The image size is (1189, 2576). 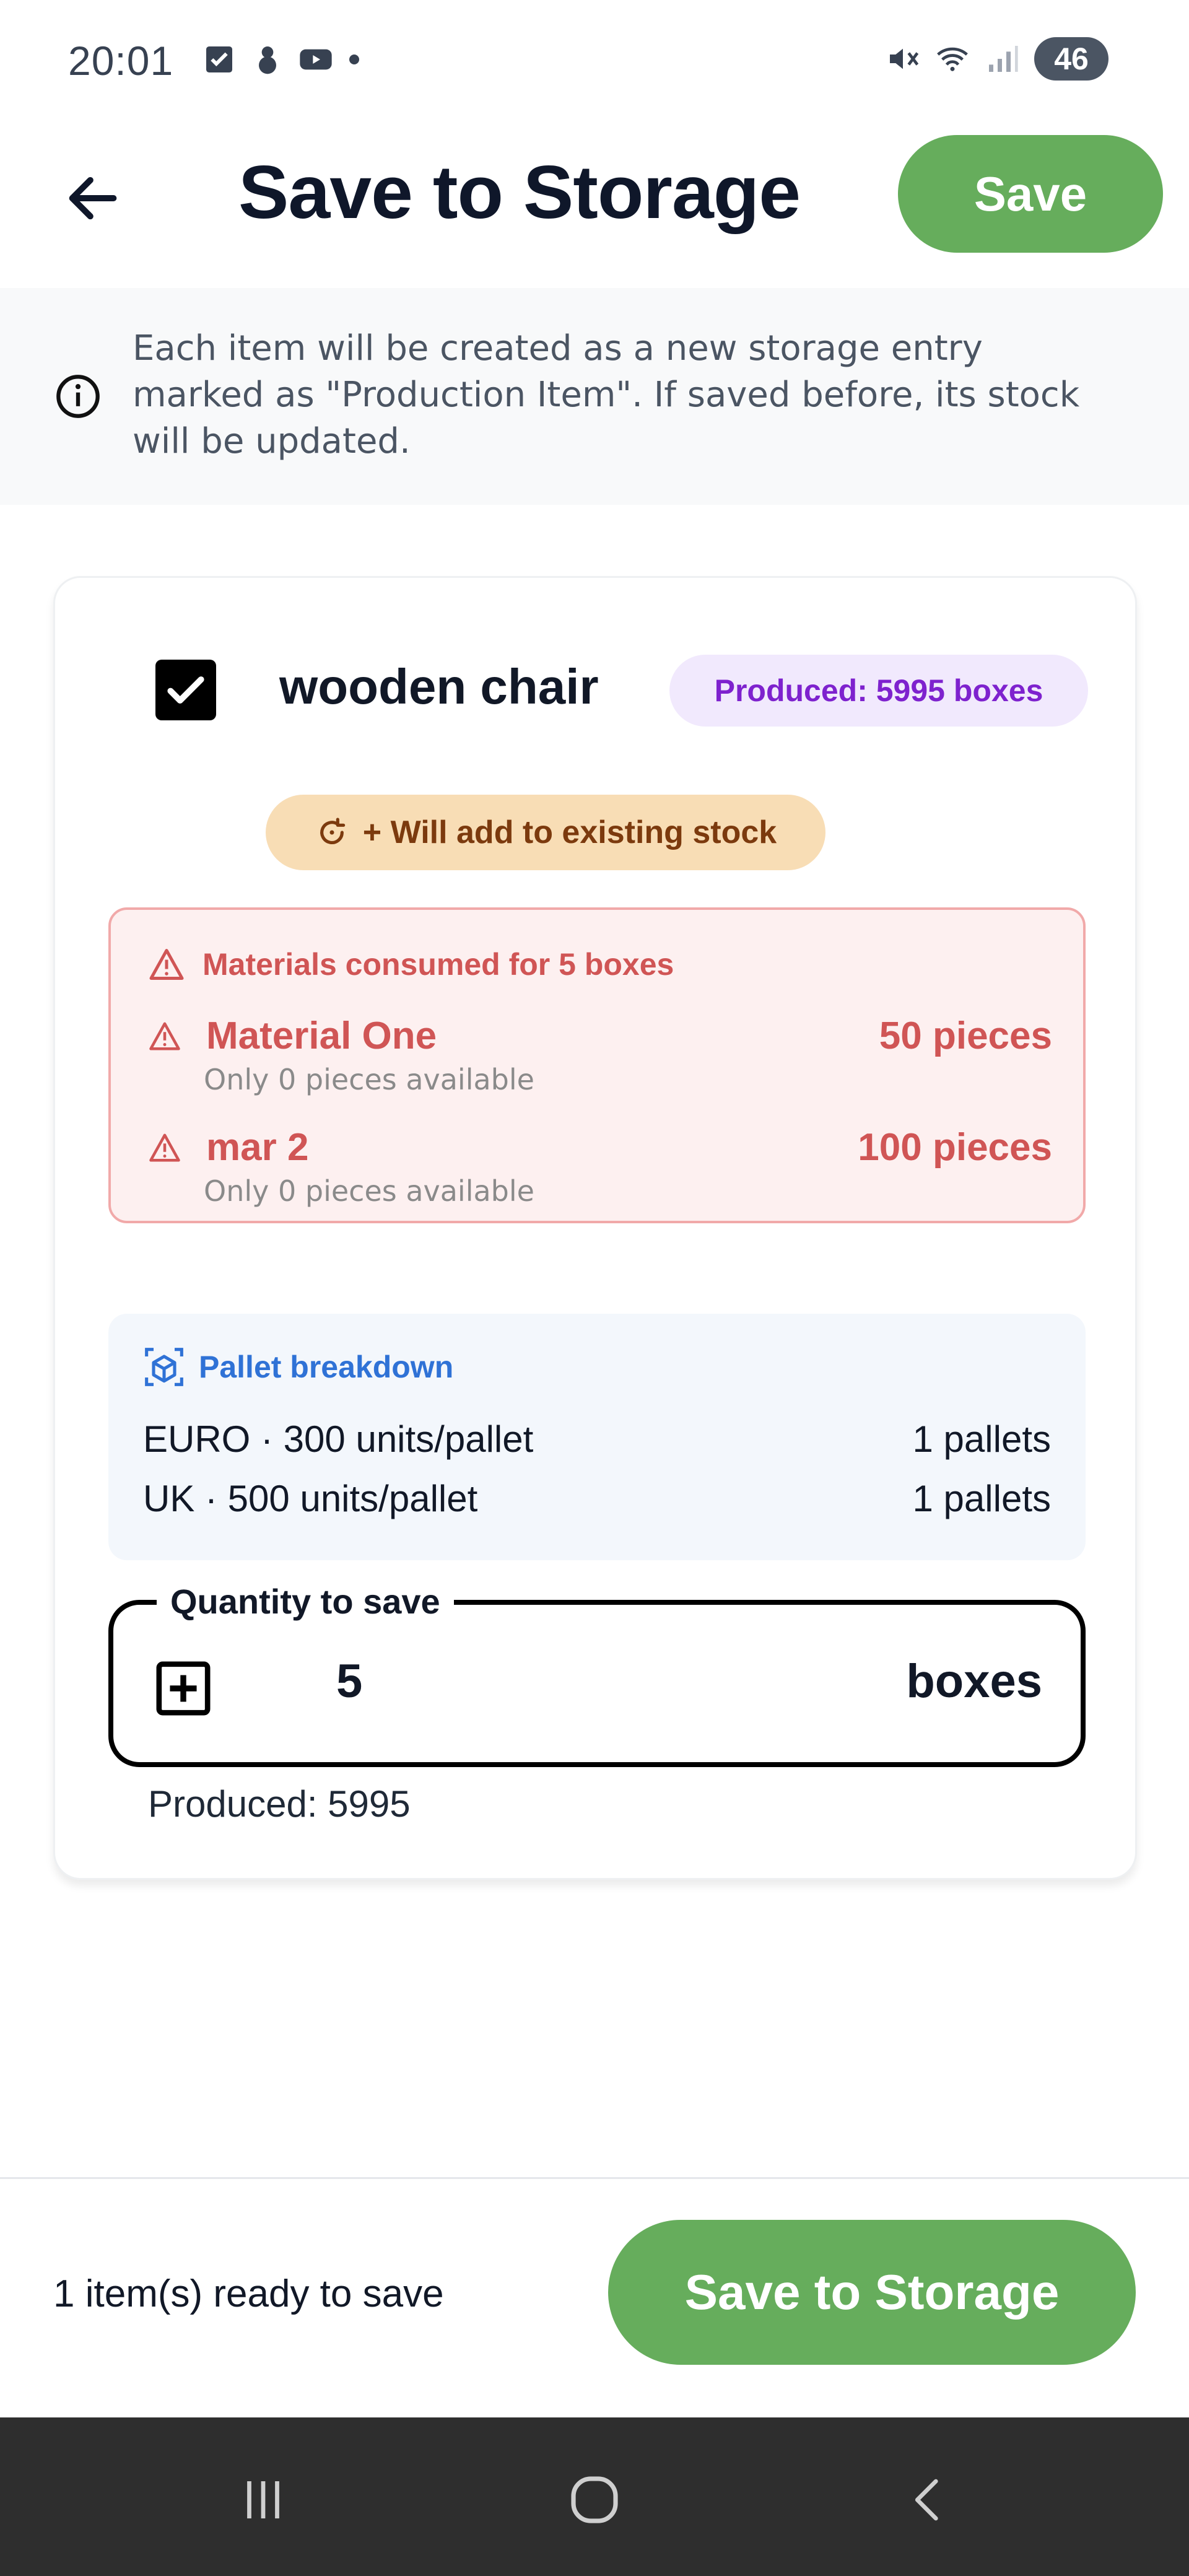 I want to click on save-button: Save, so click(x=1030, y=194).